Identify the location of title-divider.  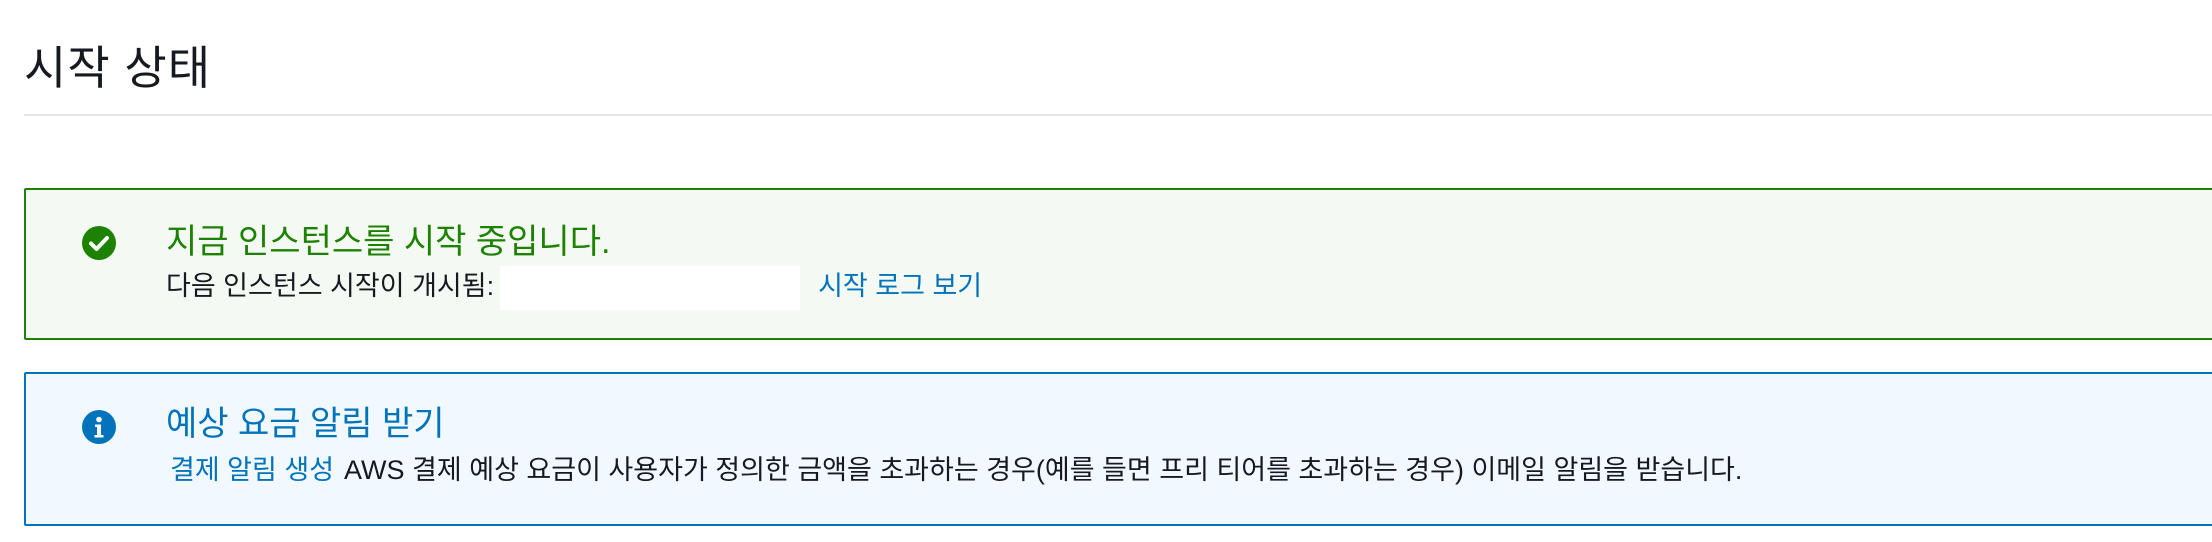
(1118, 115).